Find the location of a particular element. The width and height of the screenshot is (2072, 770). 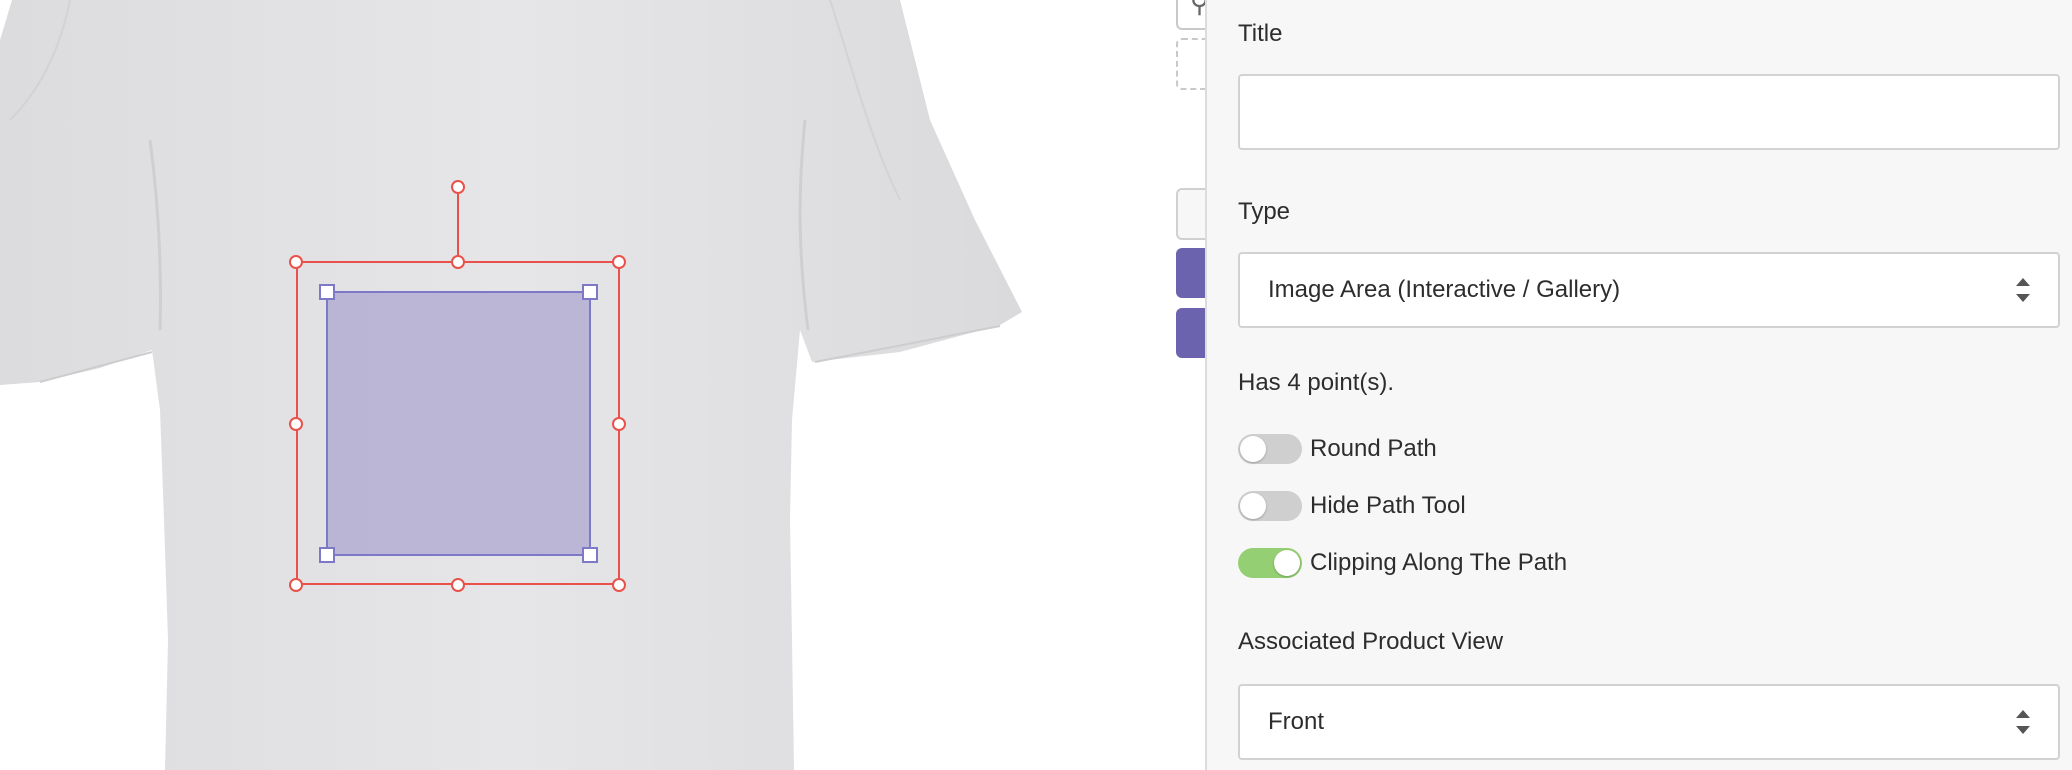

hide-path-tool-label: Hide Path Tool is located at coordinates (1388, 505).